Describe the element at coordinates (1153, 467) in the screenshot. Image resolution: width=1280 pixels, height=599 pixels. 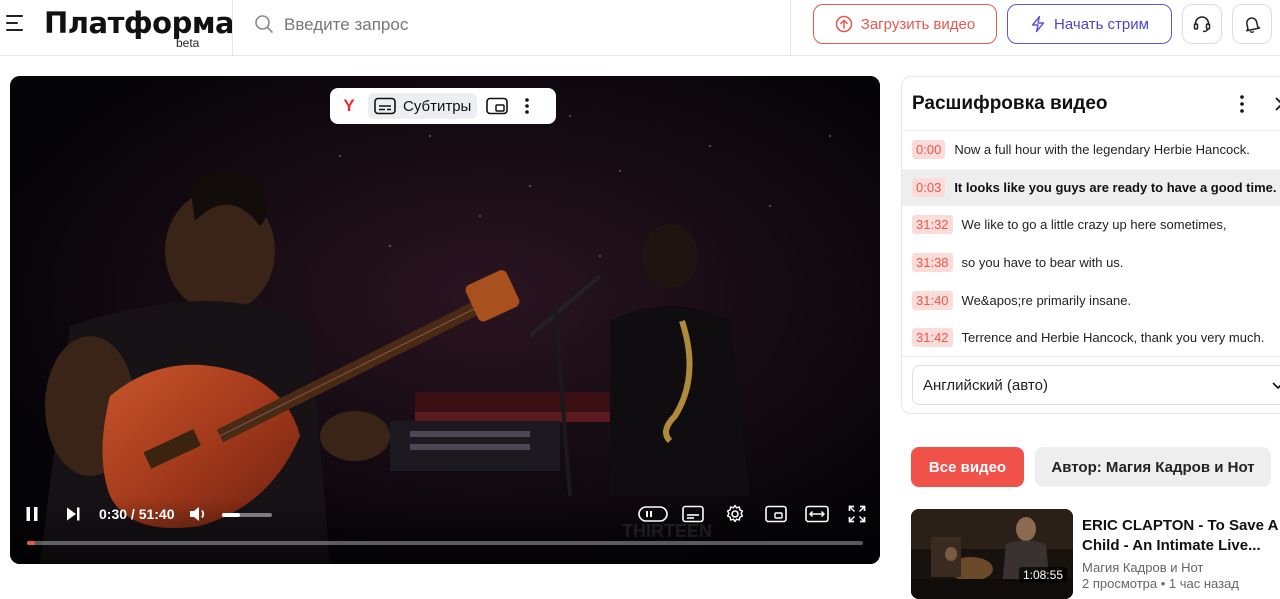
I see `author-filter-button: Автор: Магия Кадров и Нот` at that location.